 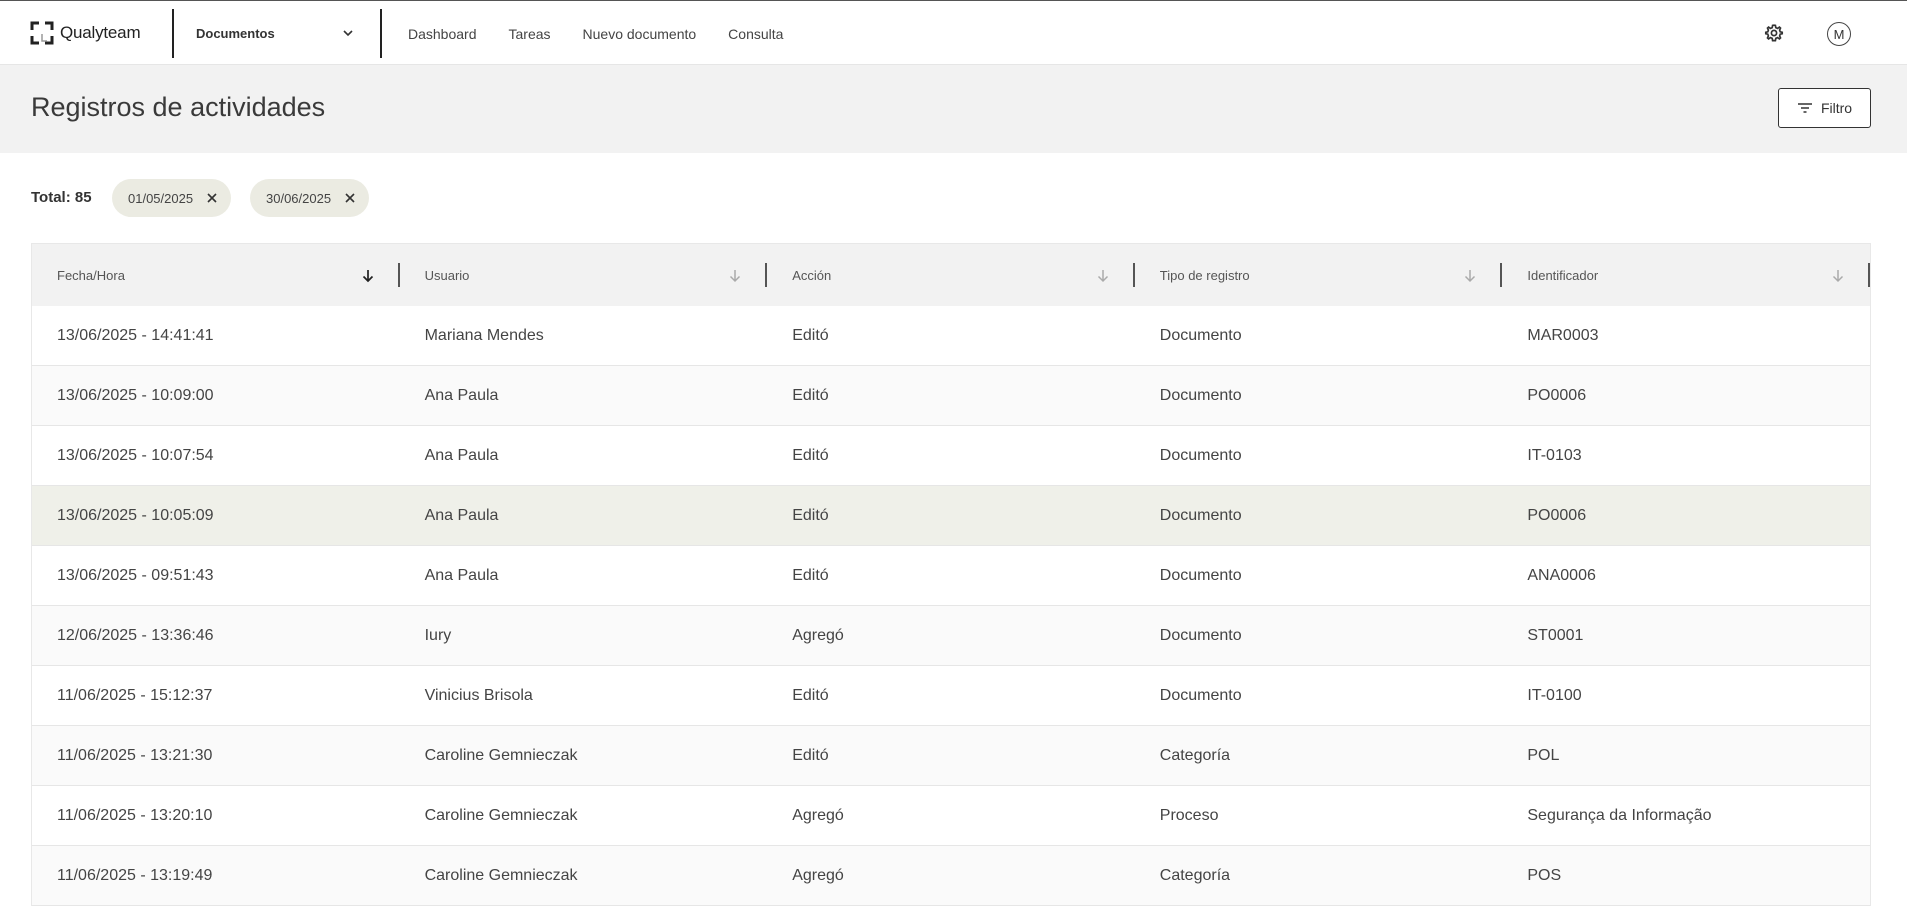 I want to click on cell-fecha-hora: 13/06/2025 - 09:51:43, so click(x=135, y=575).